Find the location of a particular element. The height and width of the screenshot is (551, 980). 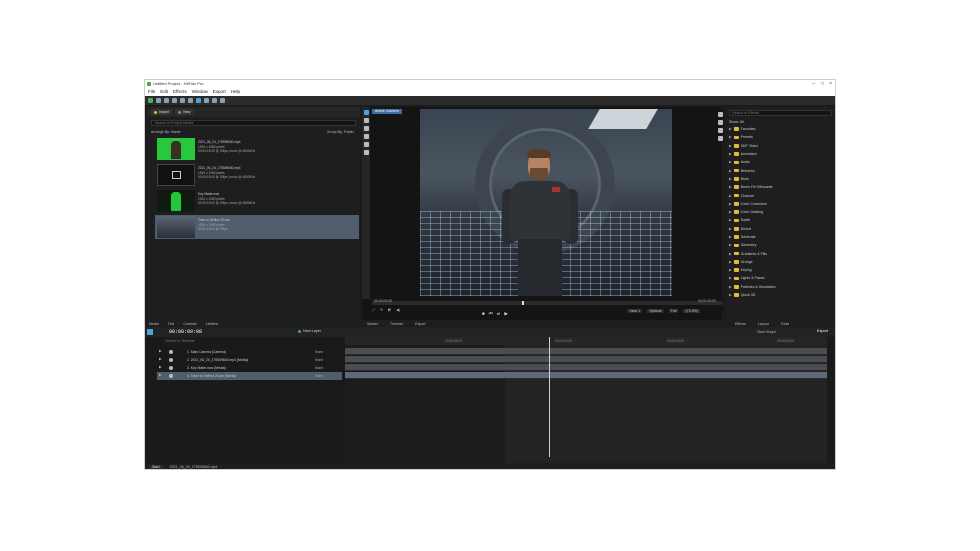

menu-help: Help is located at coordinates (235, 92).